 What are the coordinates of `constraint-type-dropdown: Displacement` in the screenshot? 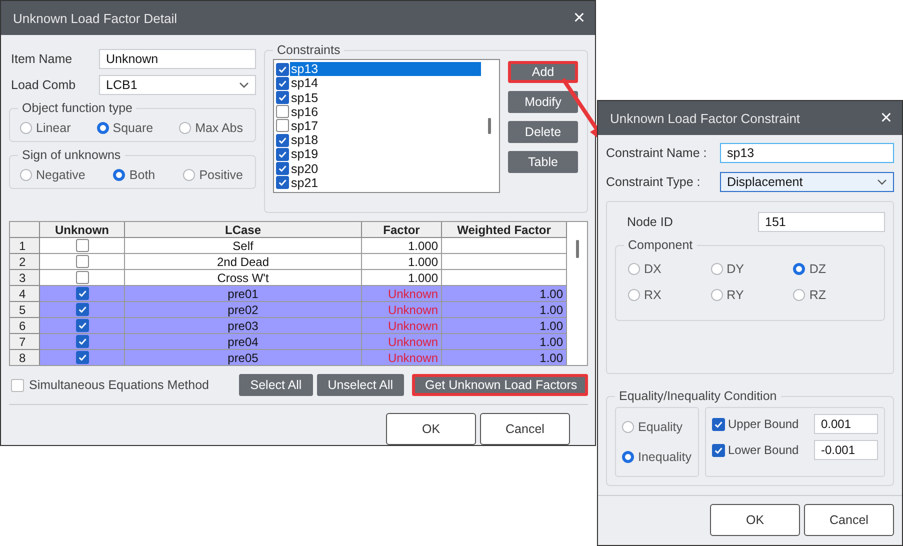 It's located at (807, 182).